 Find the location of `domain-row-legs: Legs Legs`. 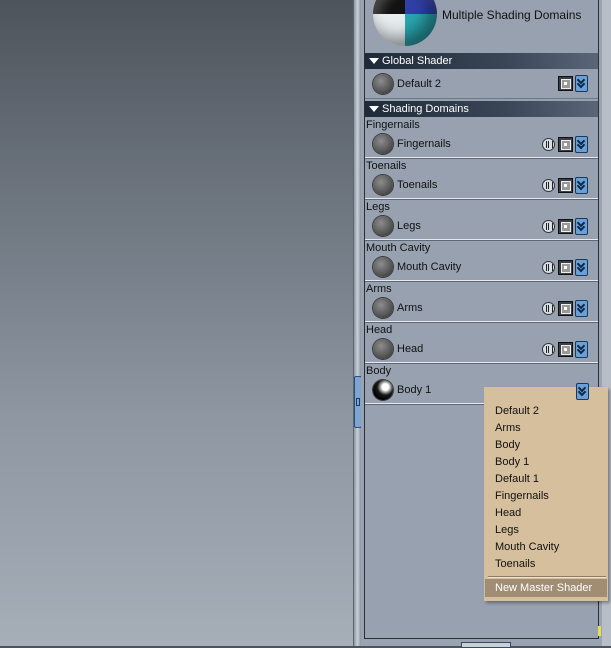

domain-row-legs: Legs Legs is located at coordinates (481, 219).